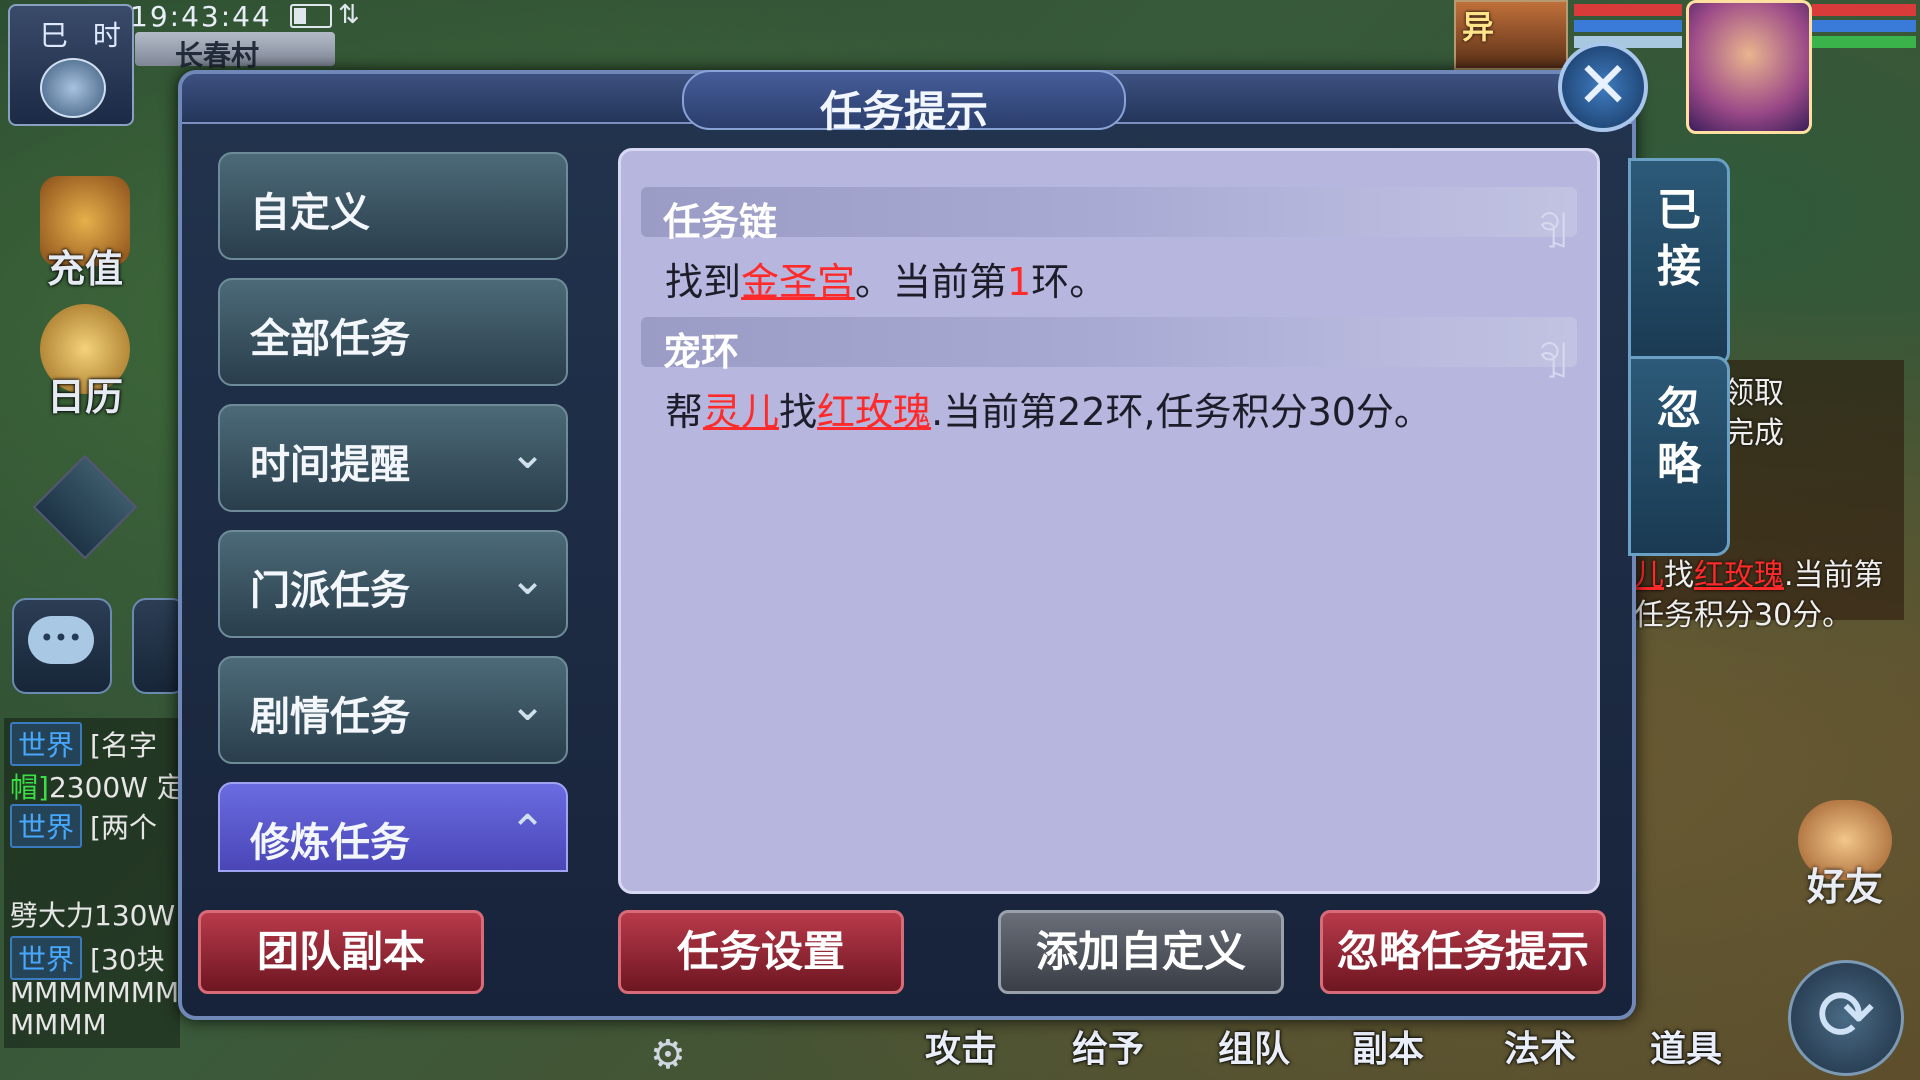  I want to click on chat-line: MMMM, so click(58, 1024).